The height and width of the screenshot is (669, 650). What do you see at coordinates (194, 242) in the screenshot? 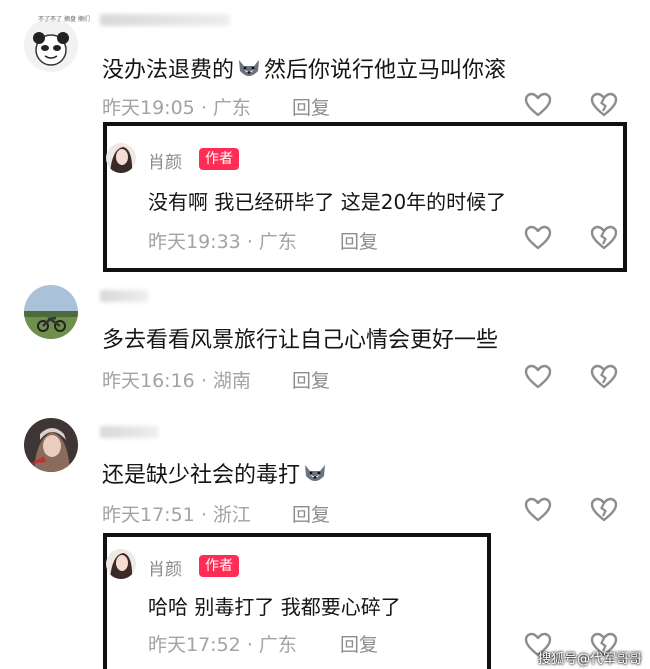
I see `reply-time: 昨天19:33` at bounding box center [194, 242].